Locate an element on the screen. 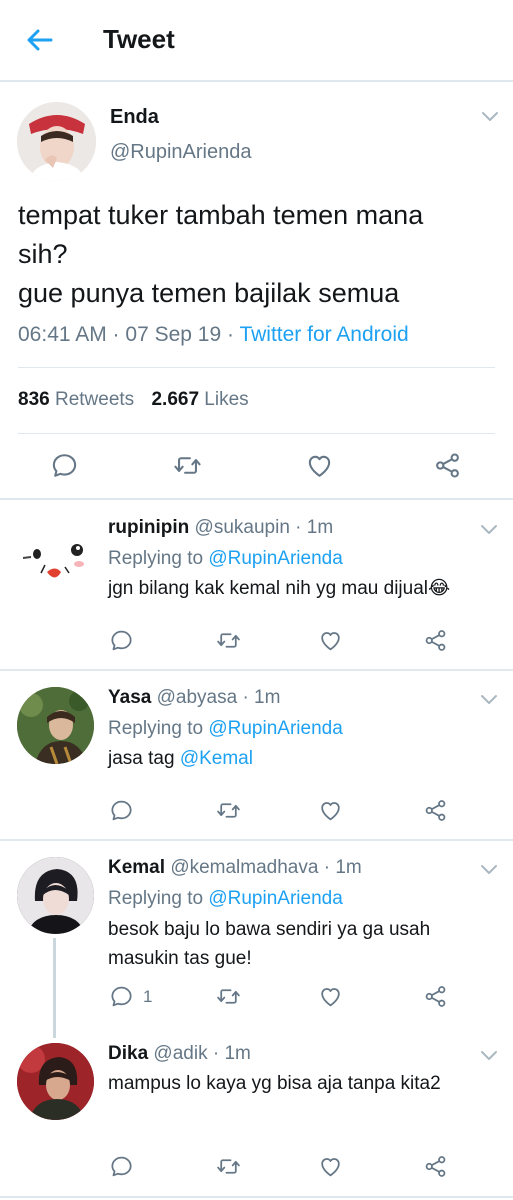 This screenshot has width=513, height=1200. reply-text: jasa tag @Kemal is located at coordinates (180, 758).